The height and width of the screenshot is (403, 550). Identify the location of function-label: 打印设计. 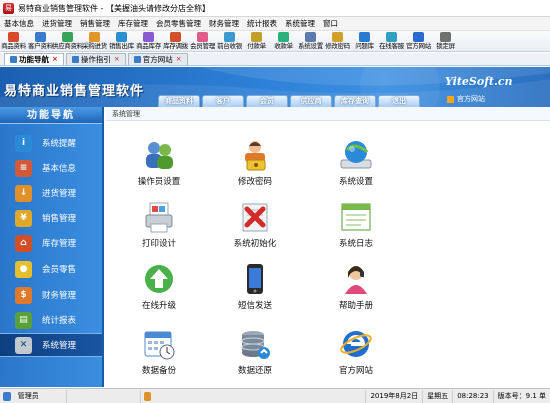
(158, 244).